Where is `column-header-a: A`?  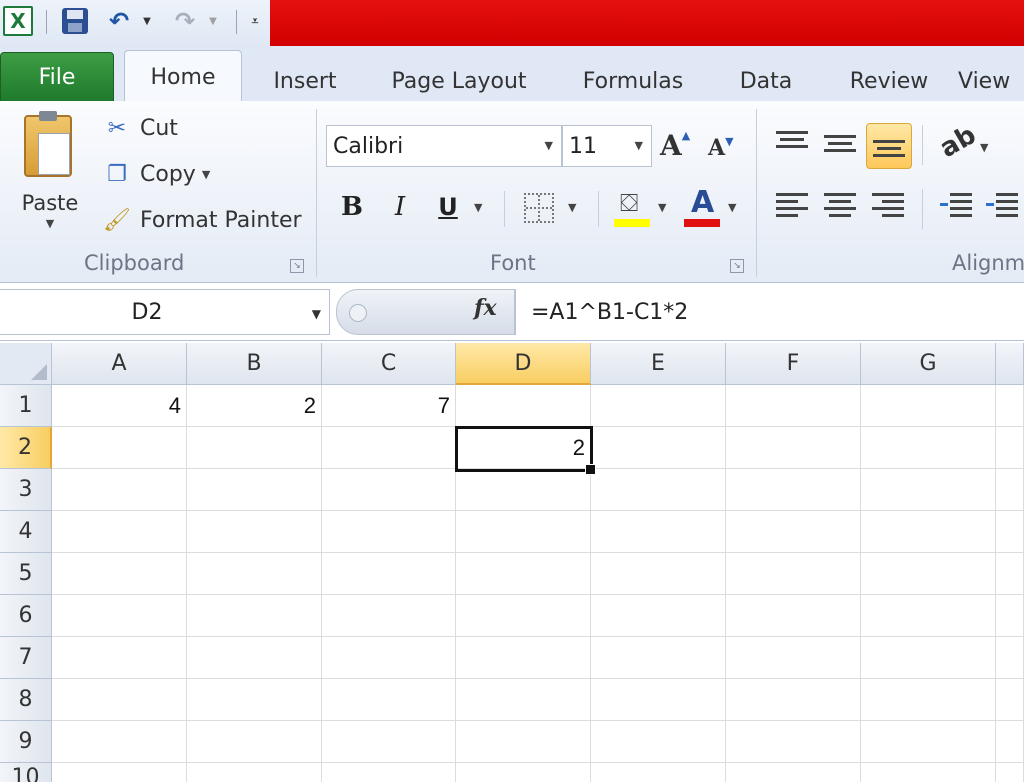 column-header-a: A is located at coordinates (119, 364).